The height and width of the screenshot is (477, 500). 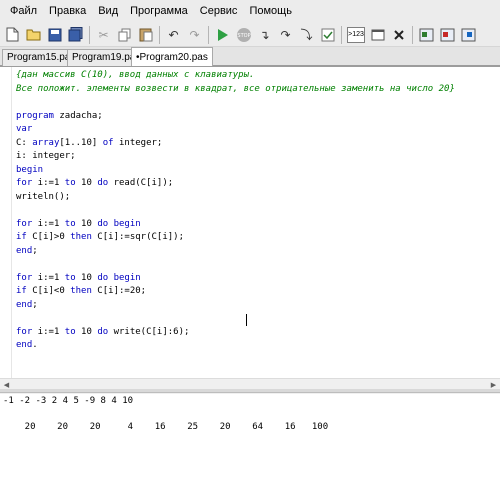 What do you see at coordinates (172, 57) in the screenshot?
I see `tab-program20: •Program20.pas` at bounding box center [172, 57].